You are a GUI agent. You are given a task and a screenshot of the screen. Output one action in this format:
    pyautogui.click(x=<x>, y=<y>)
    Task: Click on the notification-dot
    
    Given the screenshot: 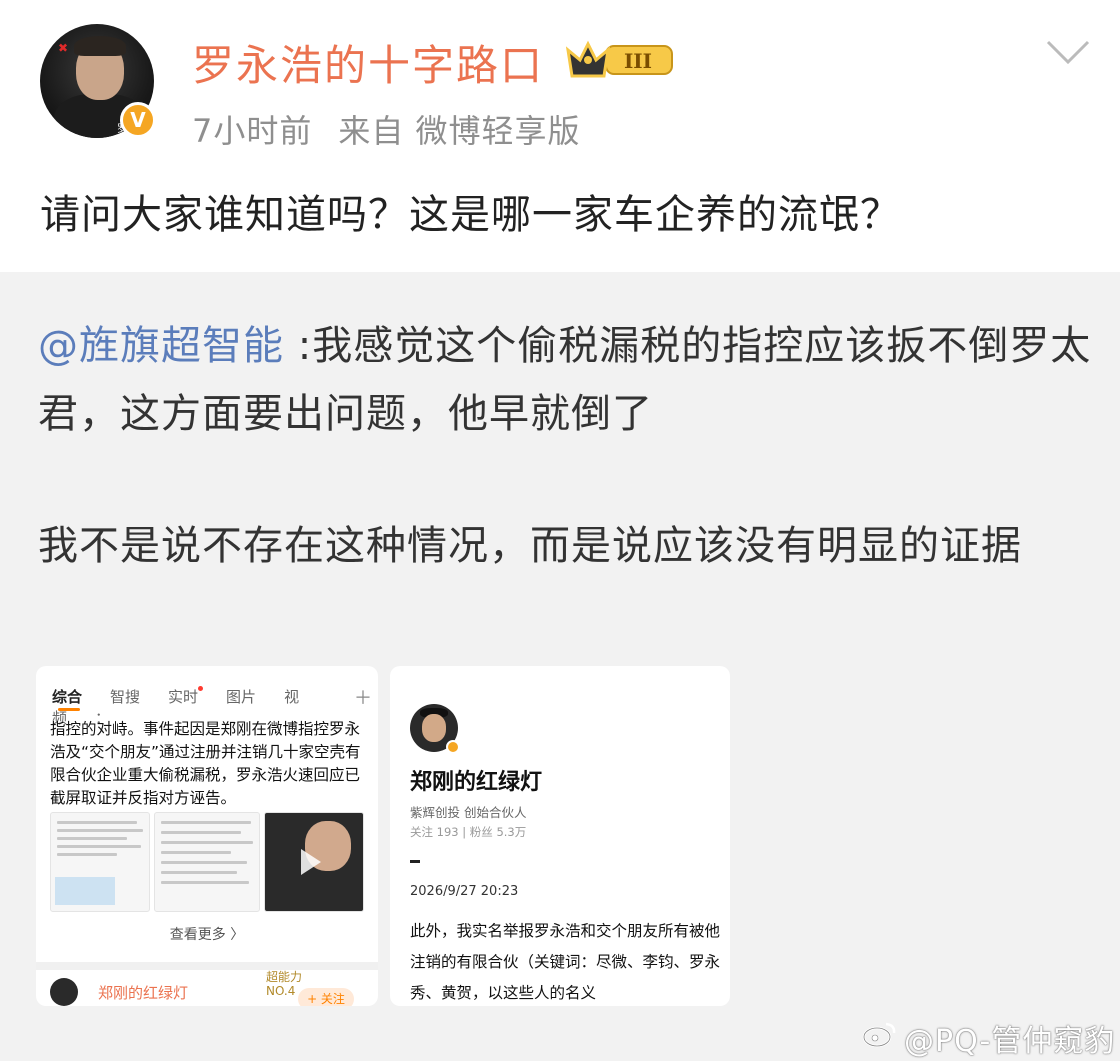 What is the action you would take?
    pyautogui.click(x=200, y=688)
    